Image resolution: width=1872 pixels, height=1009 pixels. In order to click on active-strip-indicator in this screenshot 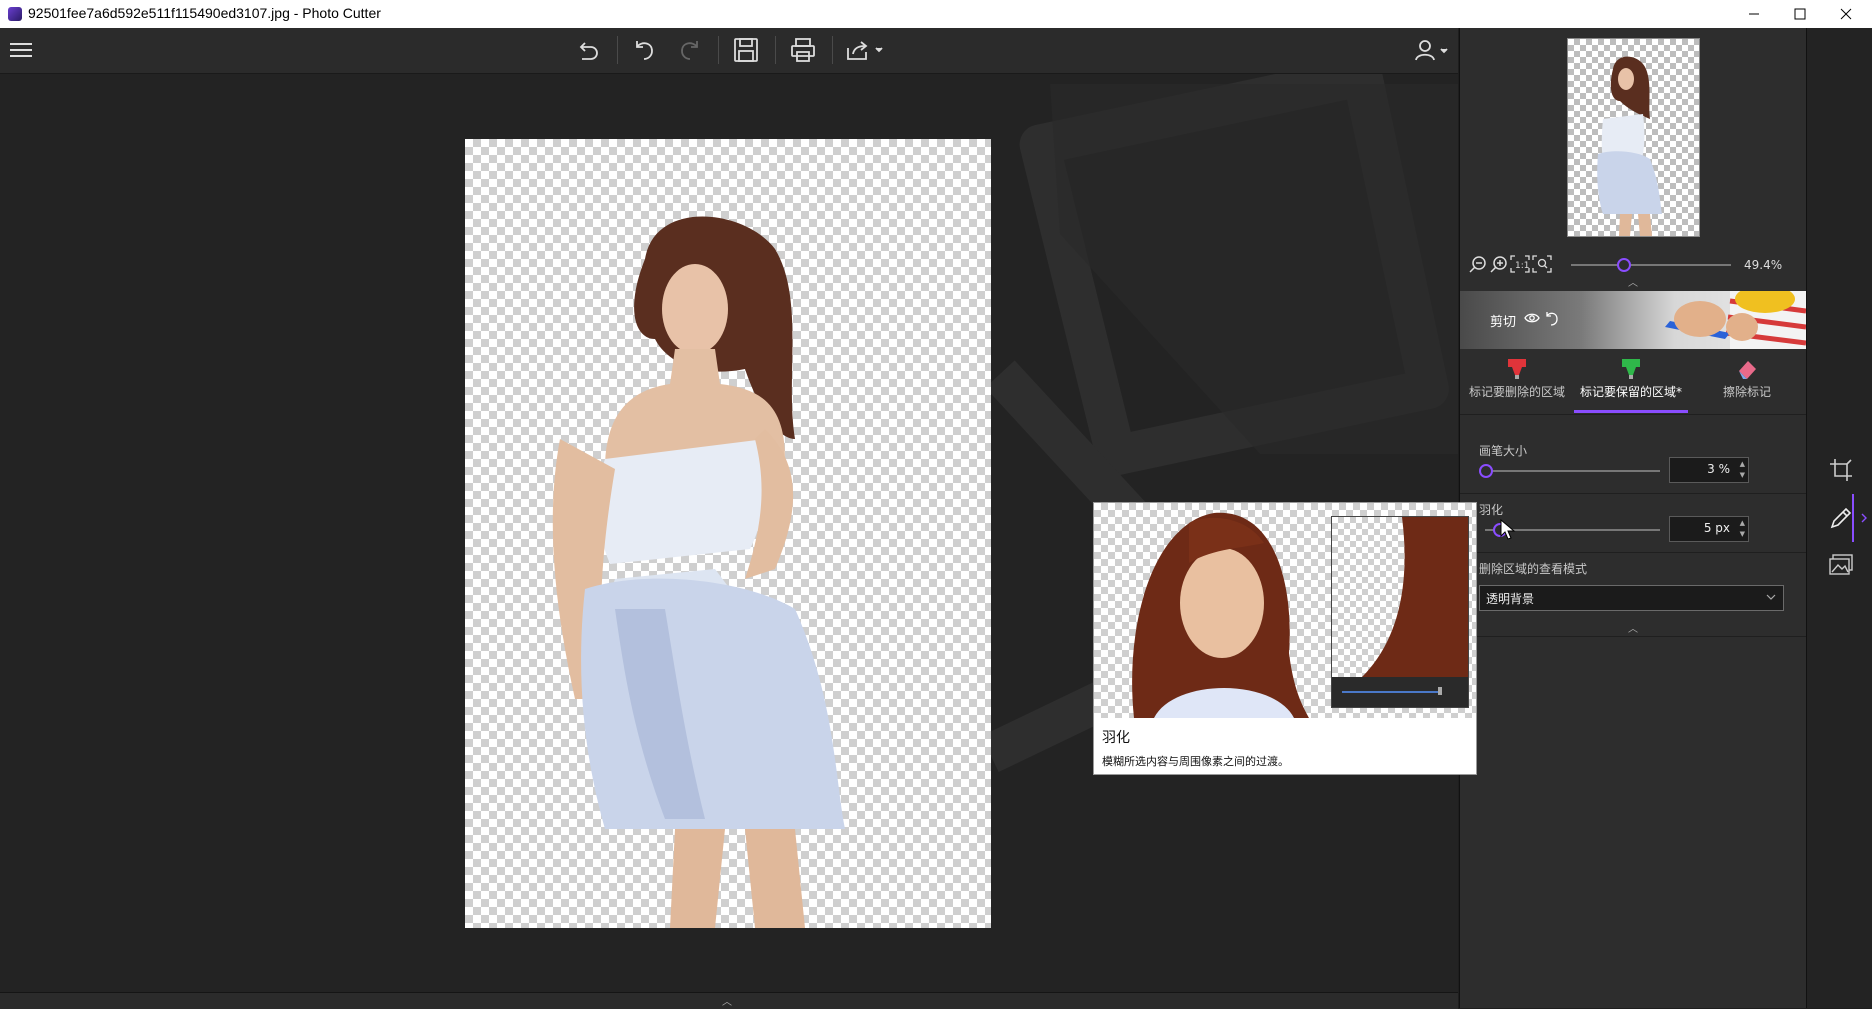, I will do `click(1853, 518)`.